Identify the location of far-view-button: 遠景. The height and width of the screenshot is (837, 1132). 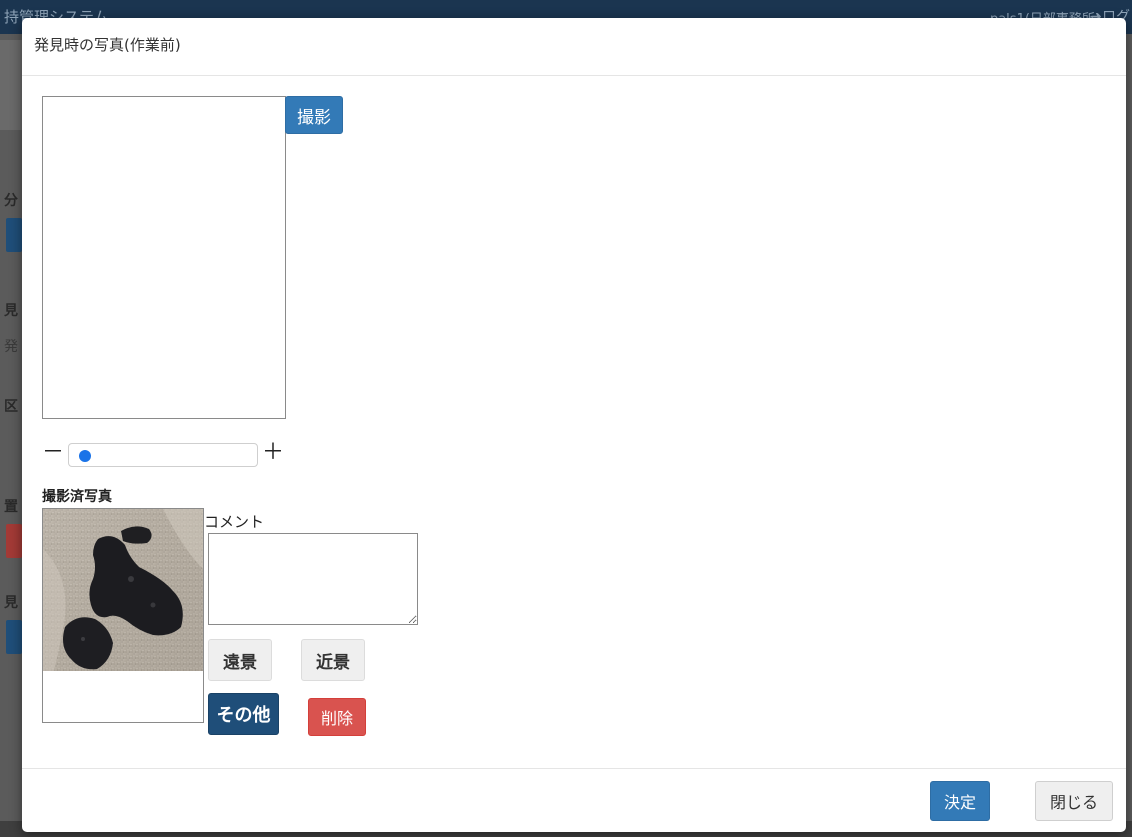
(240, 660).